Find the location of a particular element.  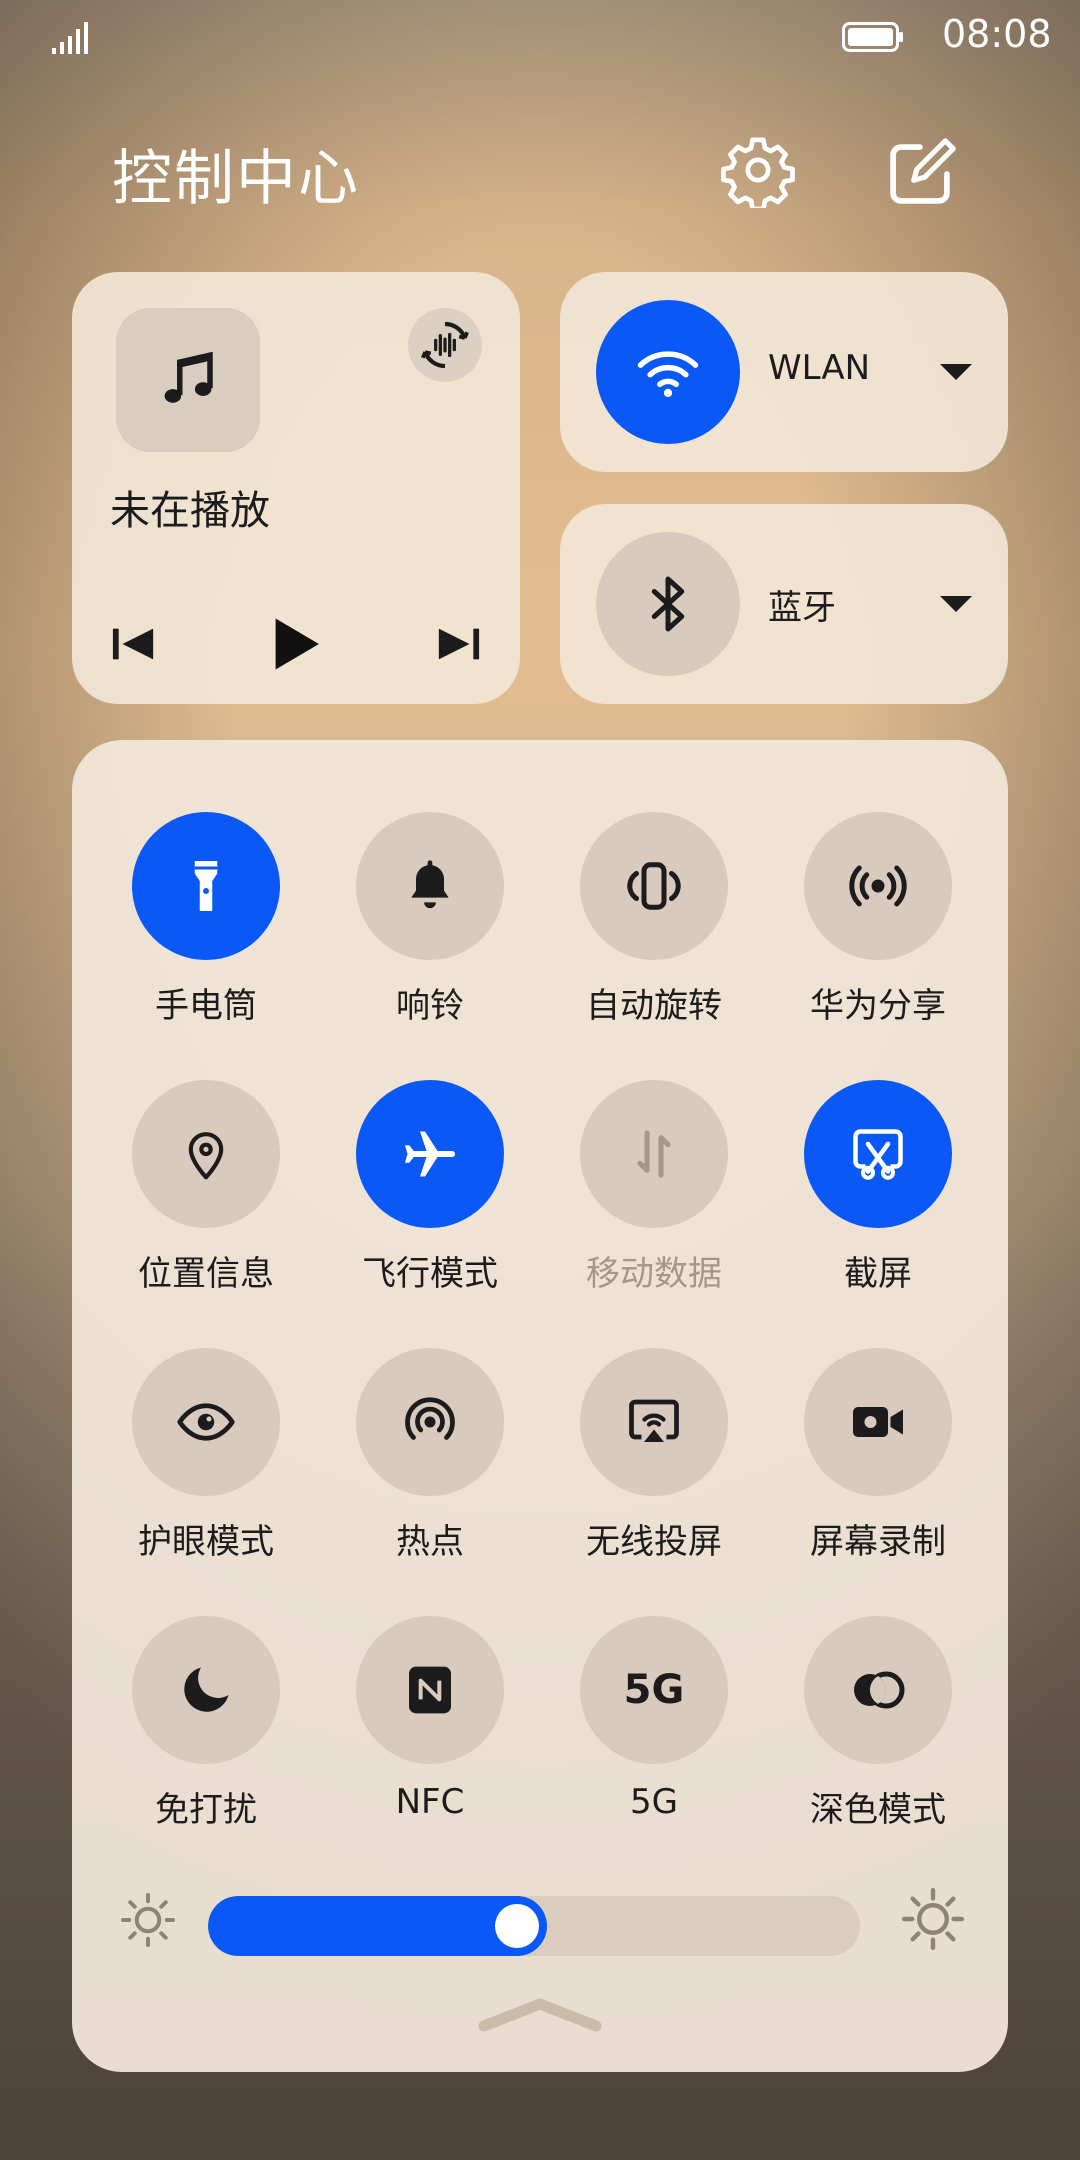

toggle-label: 响铃 is located at coordinates (430, 1006).